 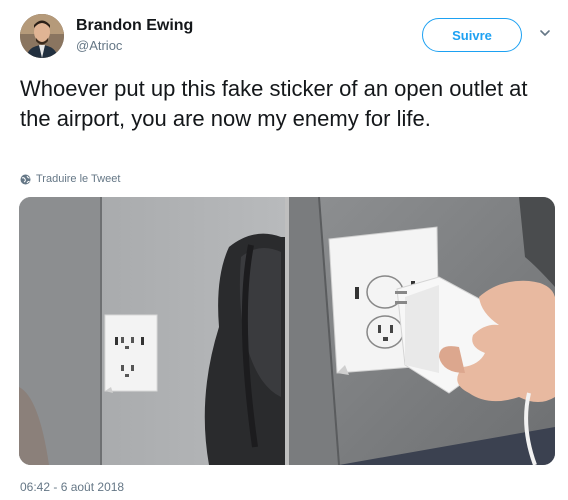 I want to click on translate-link: Traduire le Tweet, so click(x=70, y=179).